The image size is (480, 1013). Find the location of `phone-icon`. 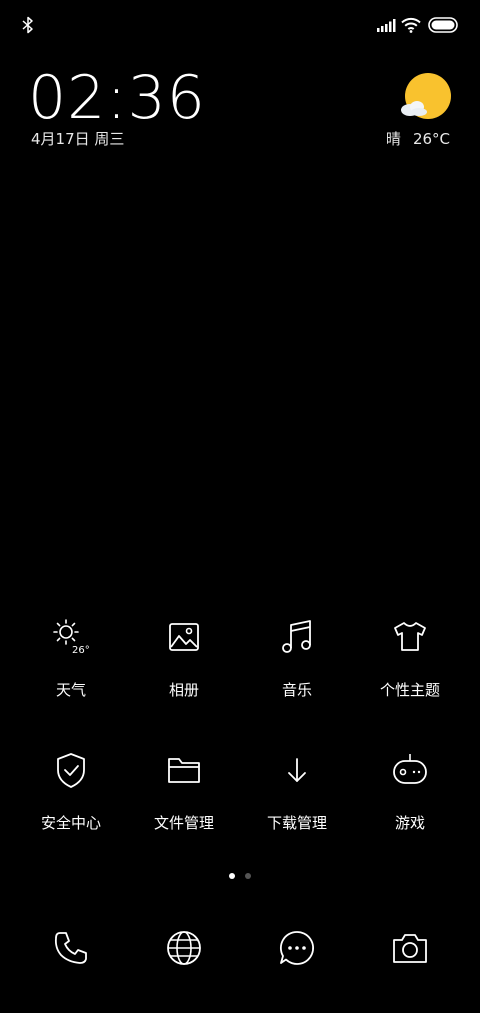

phone-icon is located at coordinates (71, 948).